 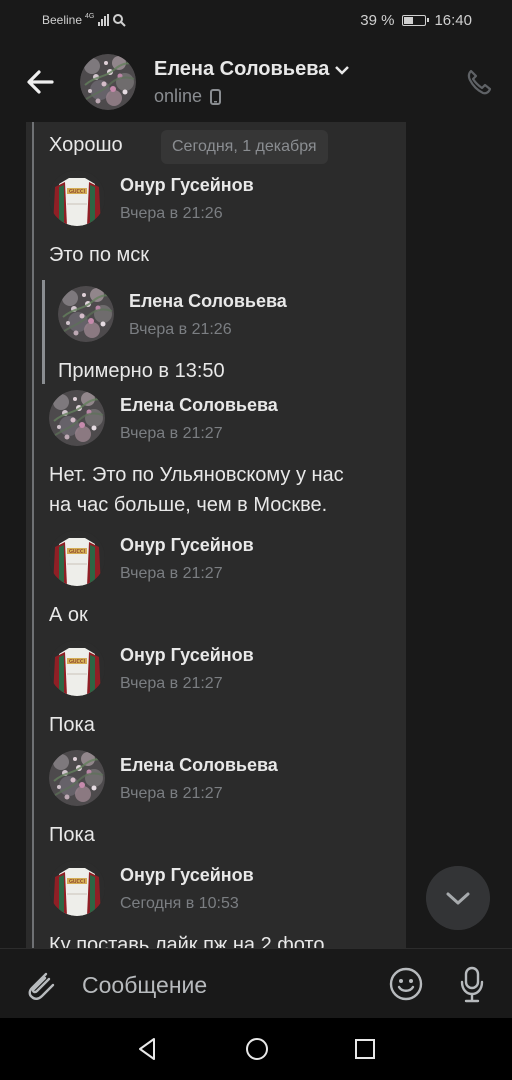 What do you see at coordinates (188, 505) in the screenshot?
I see `message-text-line-2: на час больше, чем в Москве.` at bounding box center [188, 505].